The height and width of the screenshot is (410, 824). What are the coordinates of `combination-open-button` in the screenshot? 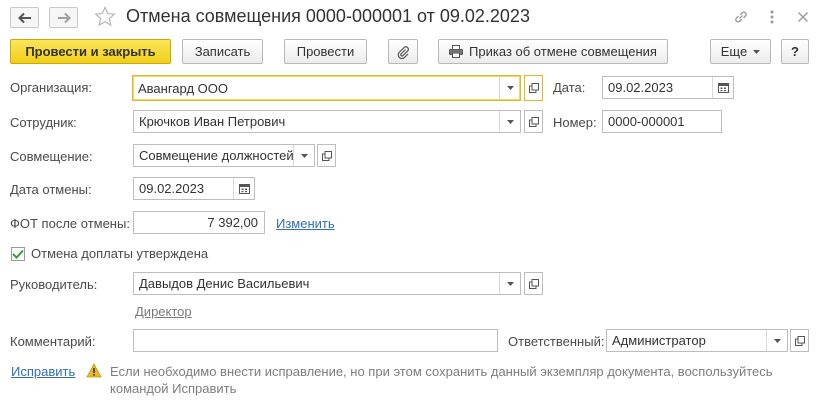 It's located at (326, 155).